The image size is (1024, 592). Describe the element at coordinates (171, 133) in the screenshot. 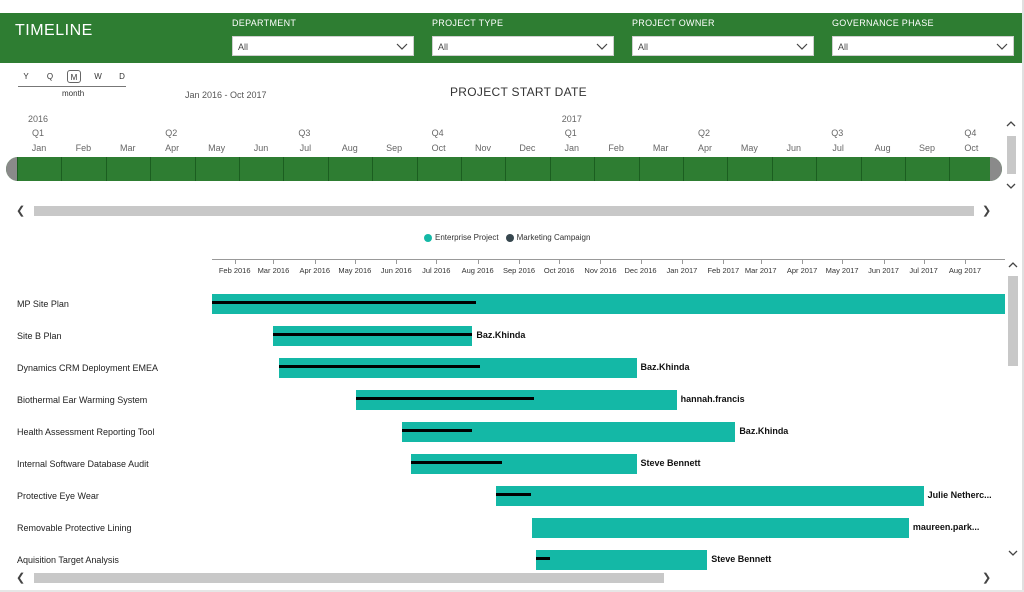

I see `slicer-quarter-label: Q2` at that location.